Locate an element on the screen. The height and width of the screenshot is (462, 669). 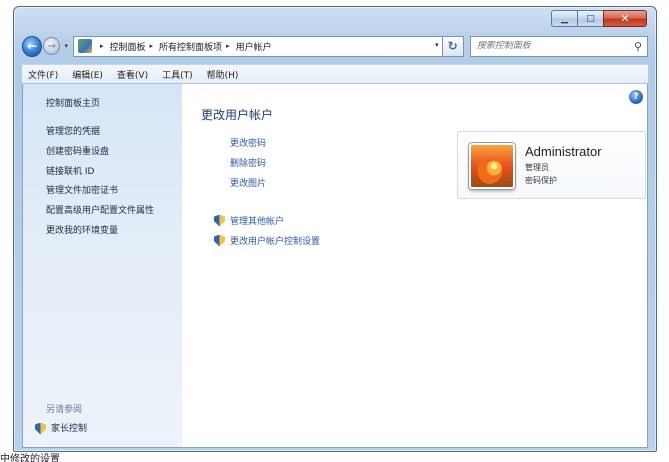
parental-controls-label: 家长控制 is located at coordinates (69, 429).